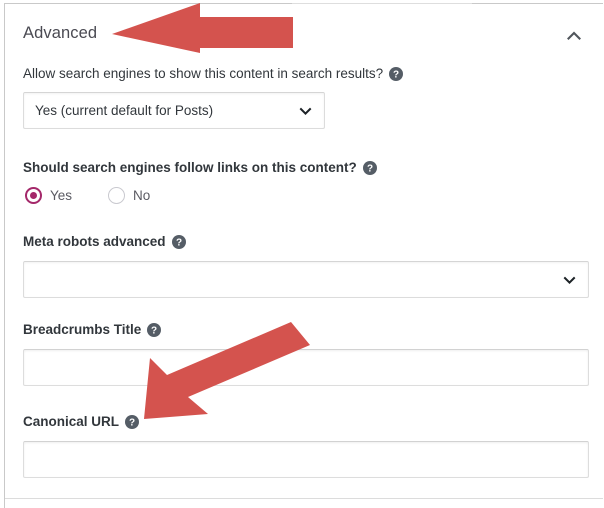  What do you see at coordinates (313, 421) in the screenshot?
I see `field-label-canonical-url: Canonical URL ?` at bounding box center [313, 421].